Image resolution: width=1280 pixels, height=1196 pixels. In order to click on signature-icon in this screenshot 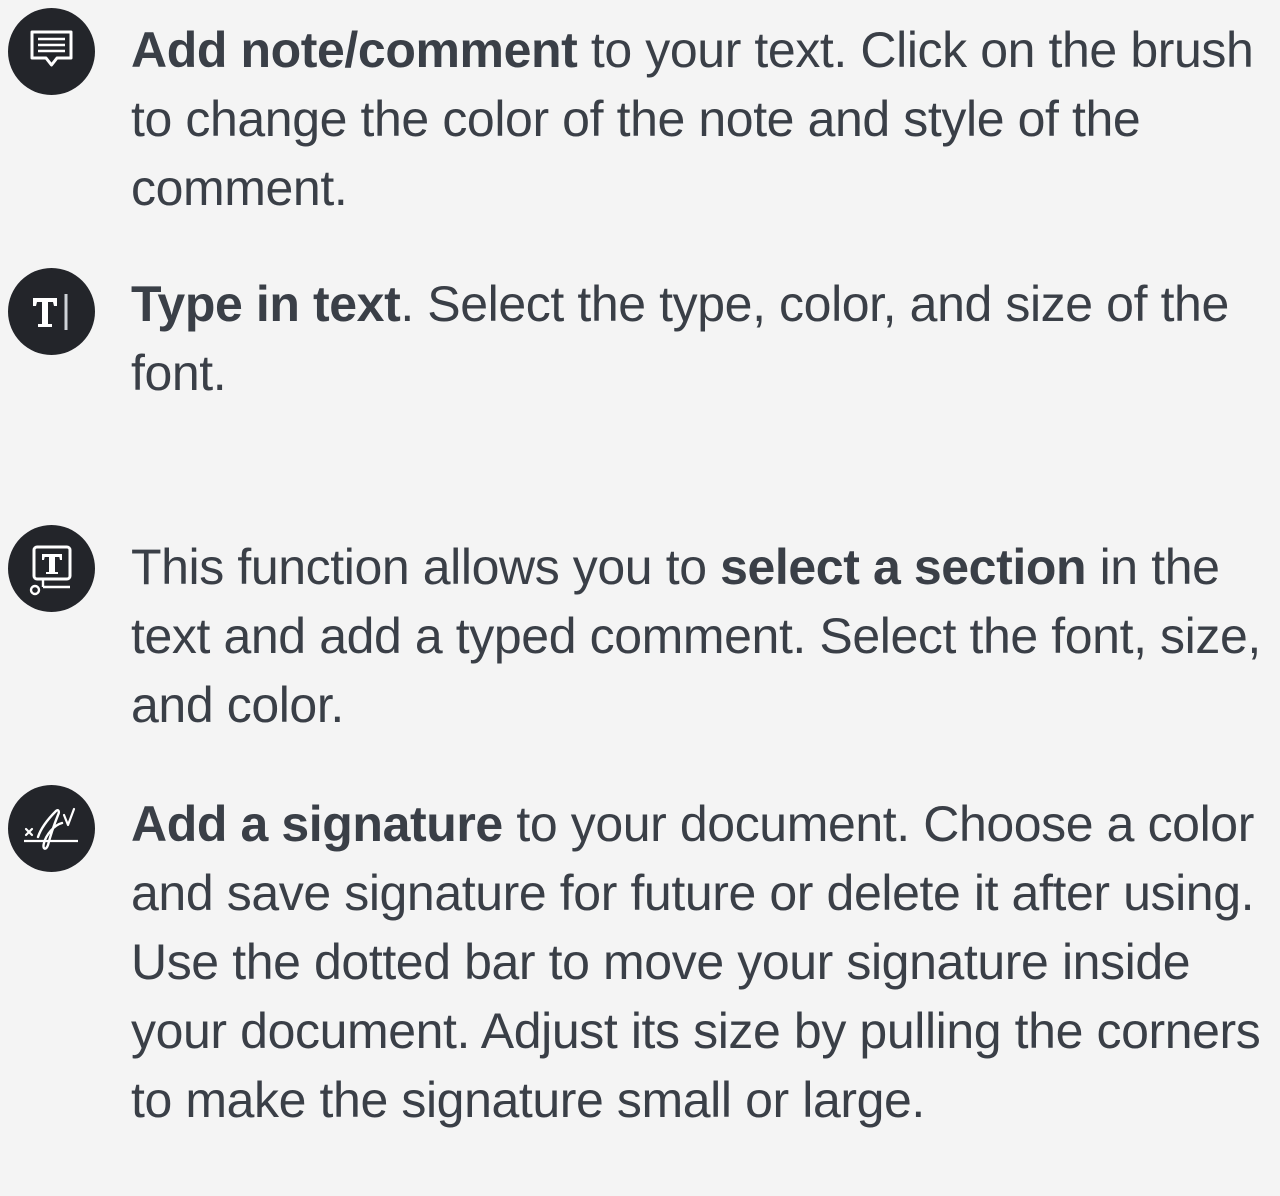, I will do `click(51, 828)`.